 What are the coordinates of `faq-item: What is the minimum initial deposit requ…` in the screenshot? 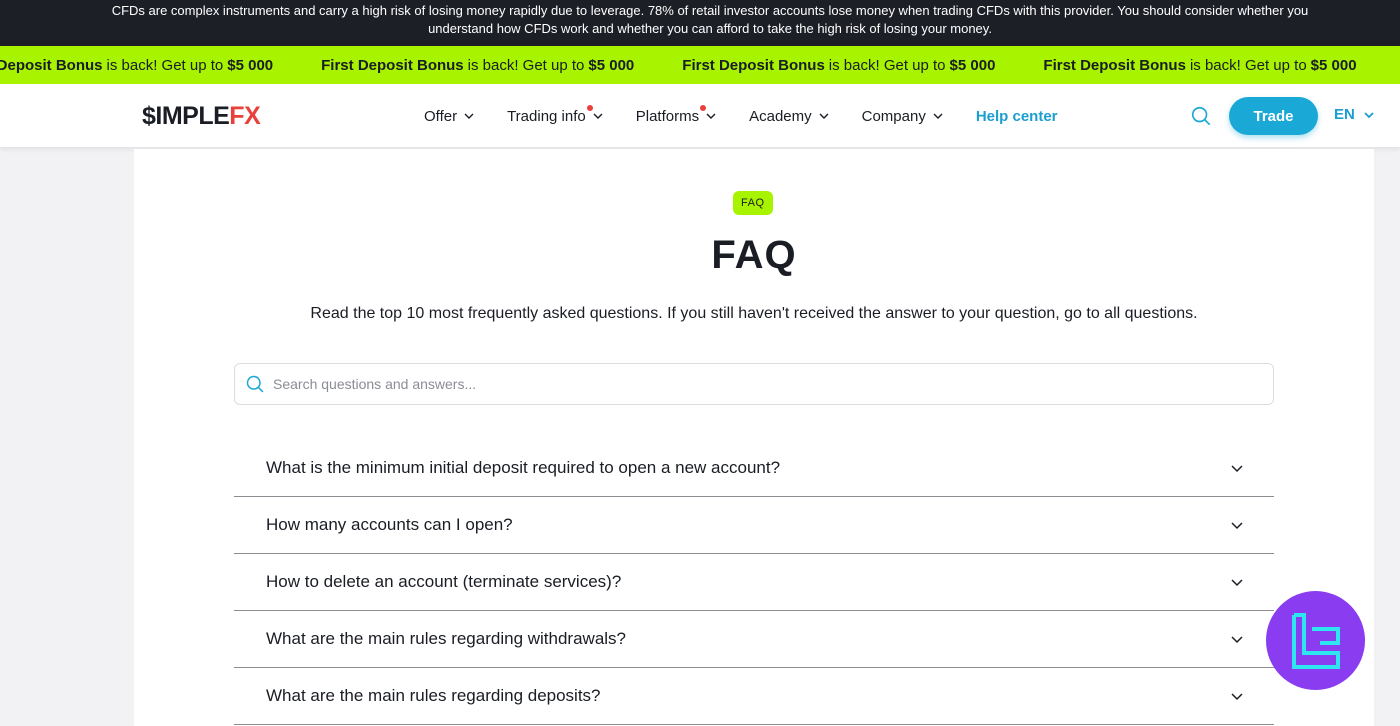 It's located at (754, 468).